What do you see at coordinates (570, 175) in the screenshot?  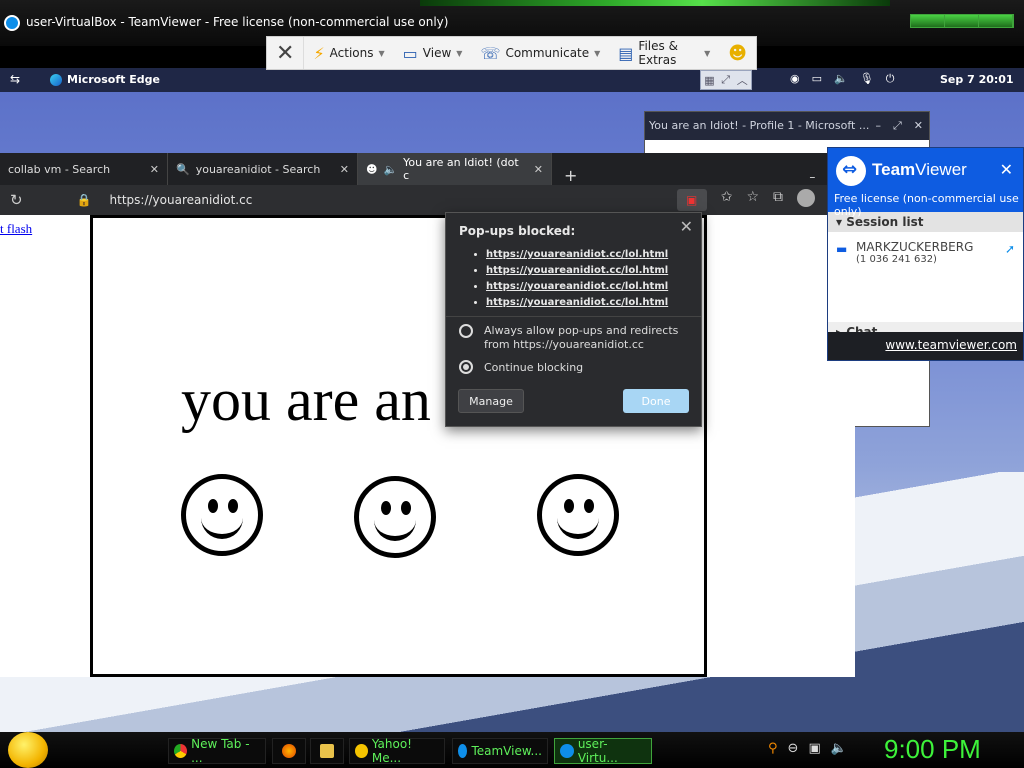 I see `new-tab-button: +` at bounding box center [570, 175].